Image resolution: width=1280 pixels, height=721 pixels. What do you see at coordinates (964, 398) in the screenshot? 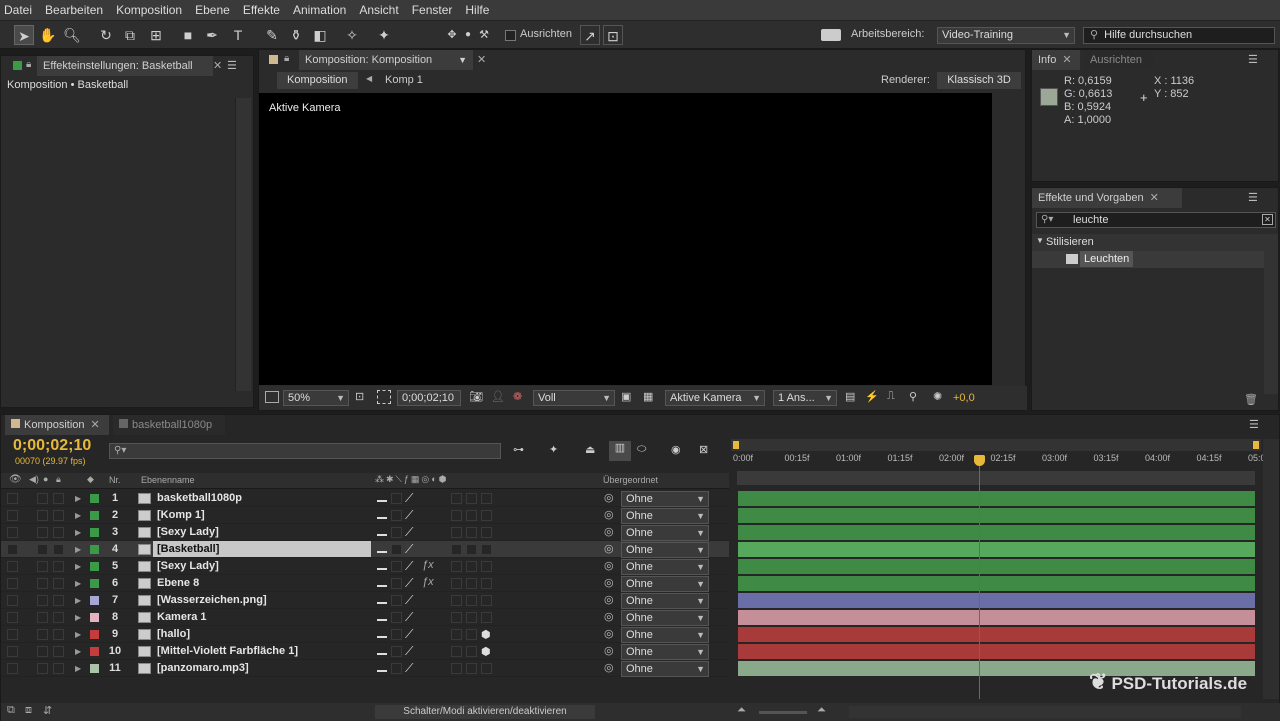
I see `exposure-value: +0,0` at bounding box center [964, 398].